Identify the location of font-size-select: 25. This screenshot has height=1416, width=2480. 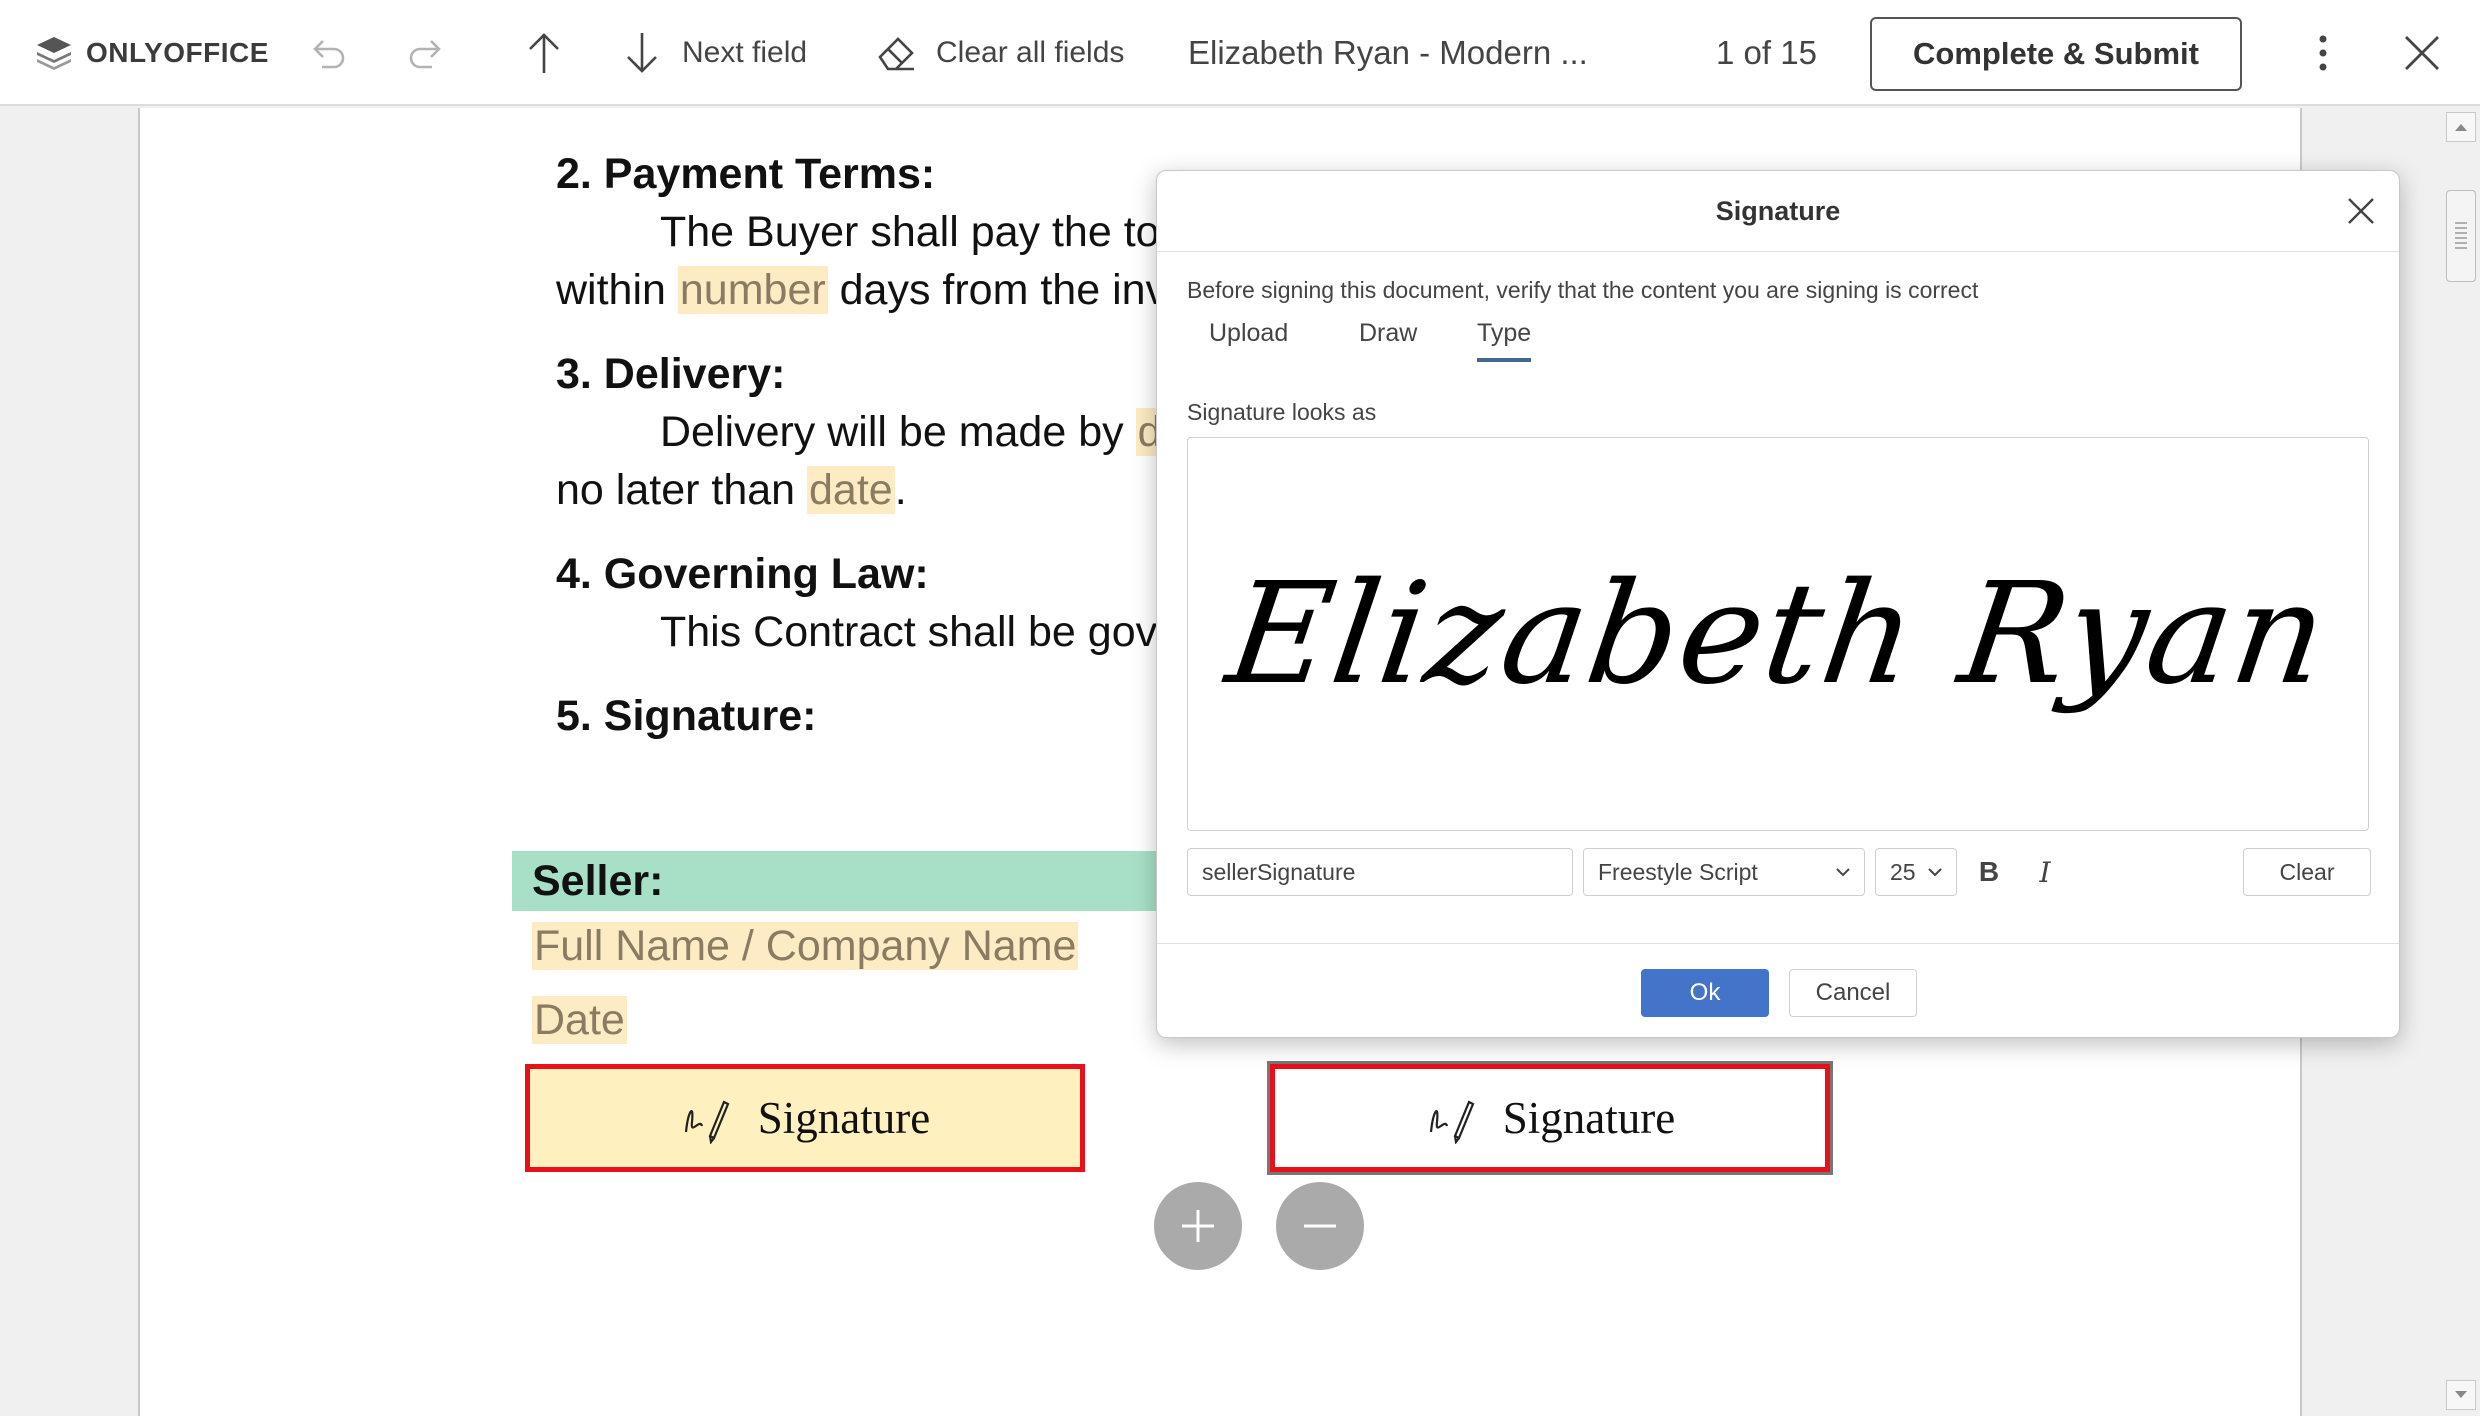
(1916, 872).